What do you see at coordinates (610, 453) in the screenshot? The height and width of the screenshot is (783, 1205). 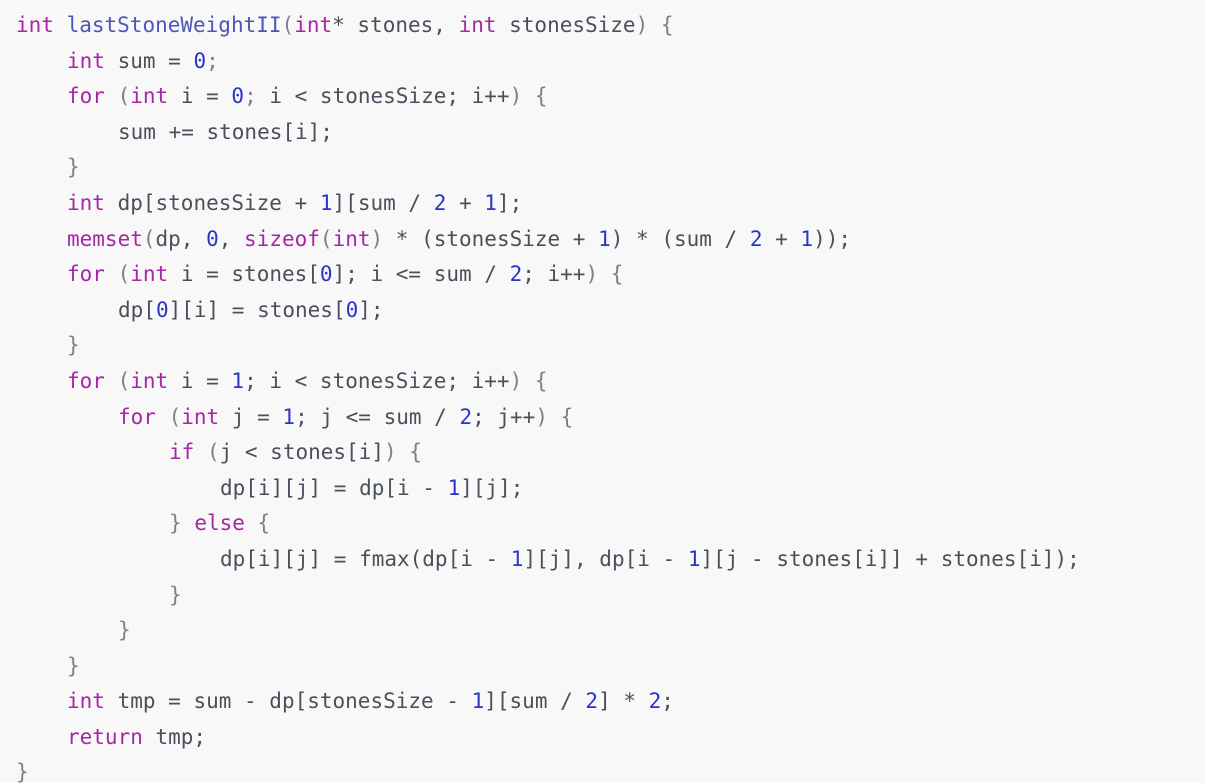 I see `code-line: if (j < stones[i]) {` at bounding box center [610, 453].